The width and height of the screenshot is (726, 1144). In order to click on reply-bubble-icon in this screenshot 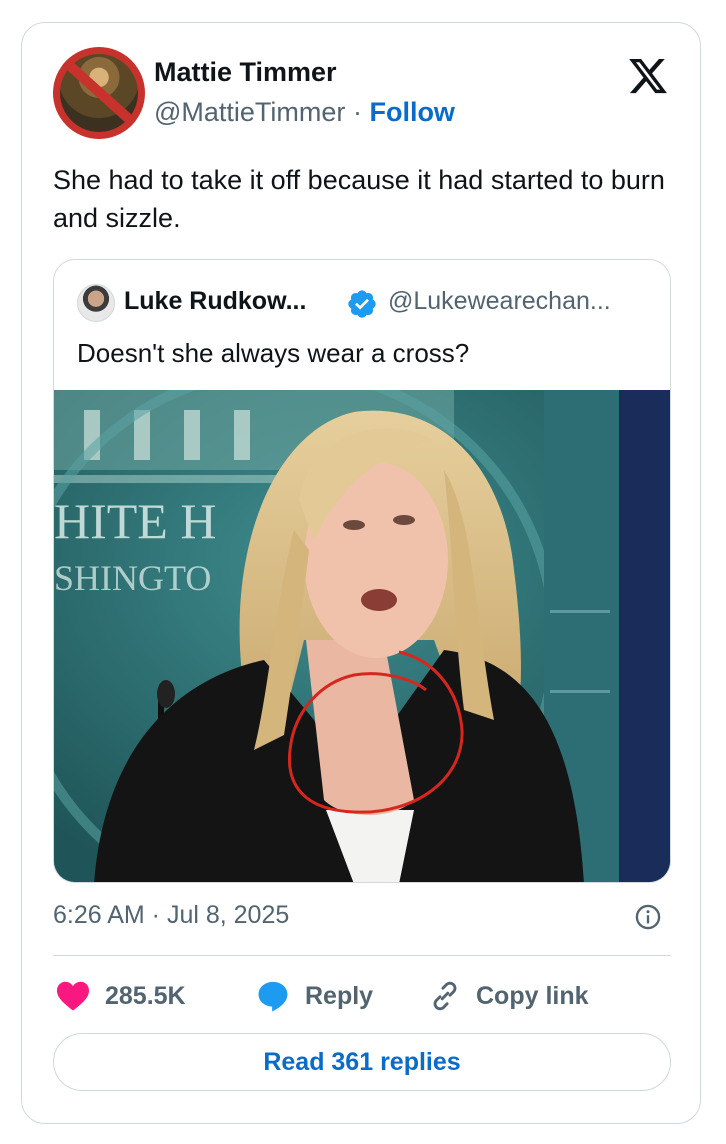, I will do `click(273, 996)`.